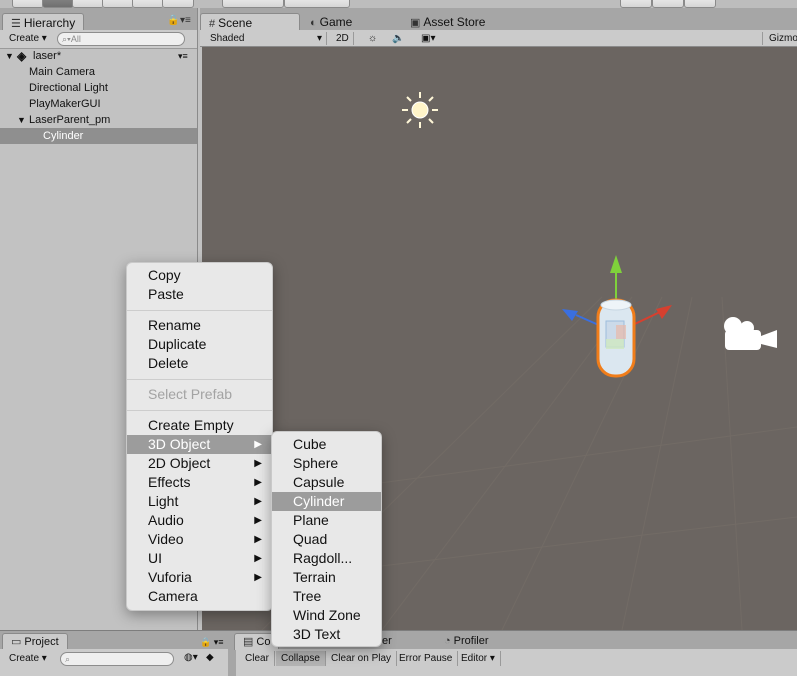  I want to click on hierarchy-toolbar: Create ▾ ⌕▾All, so click(98, 39).